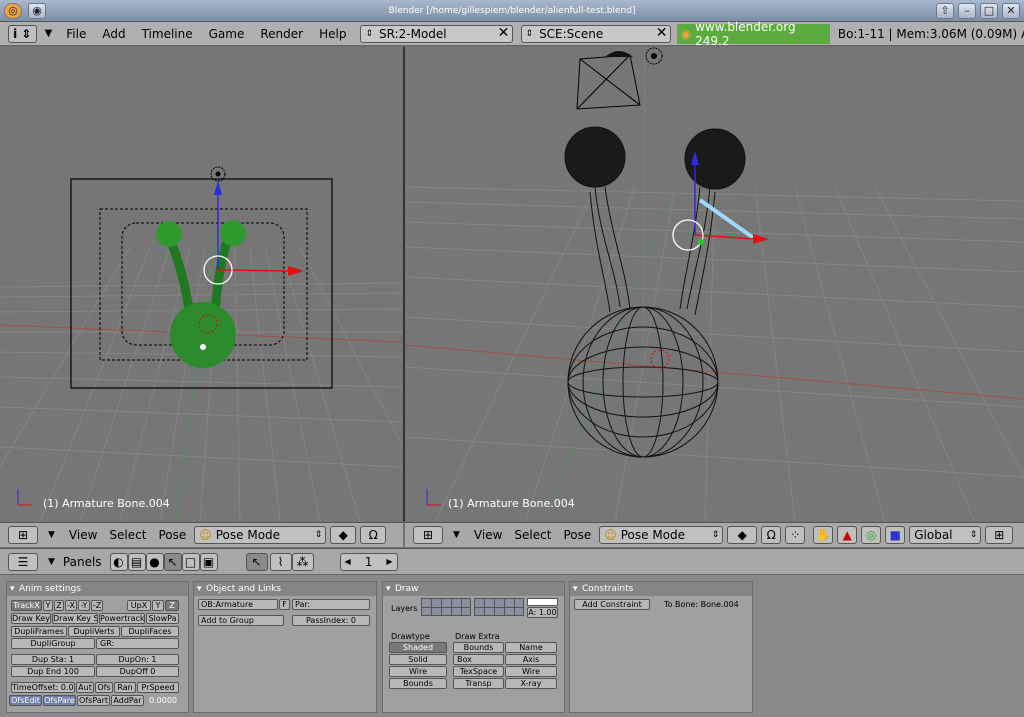  Describe the element at coordinates (26, 605) in the screenshot. I see `trackx-button: TrackX` at that location.